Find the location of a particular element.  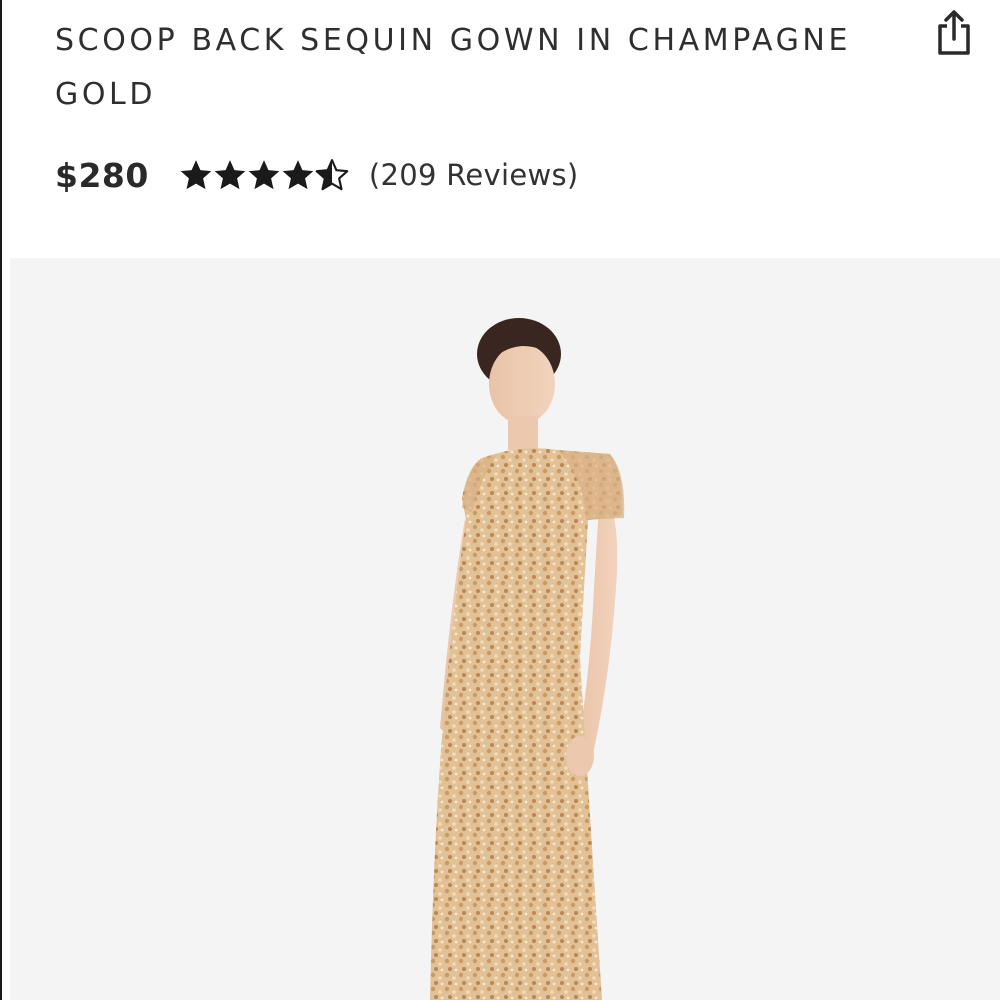

reviews-link: (209 Reviews) is located at coordinates (474, 175).